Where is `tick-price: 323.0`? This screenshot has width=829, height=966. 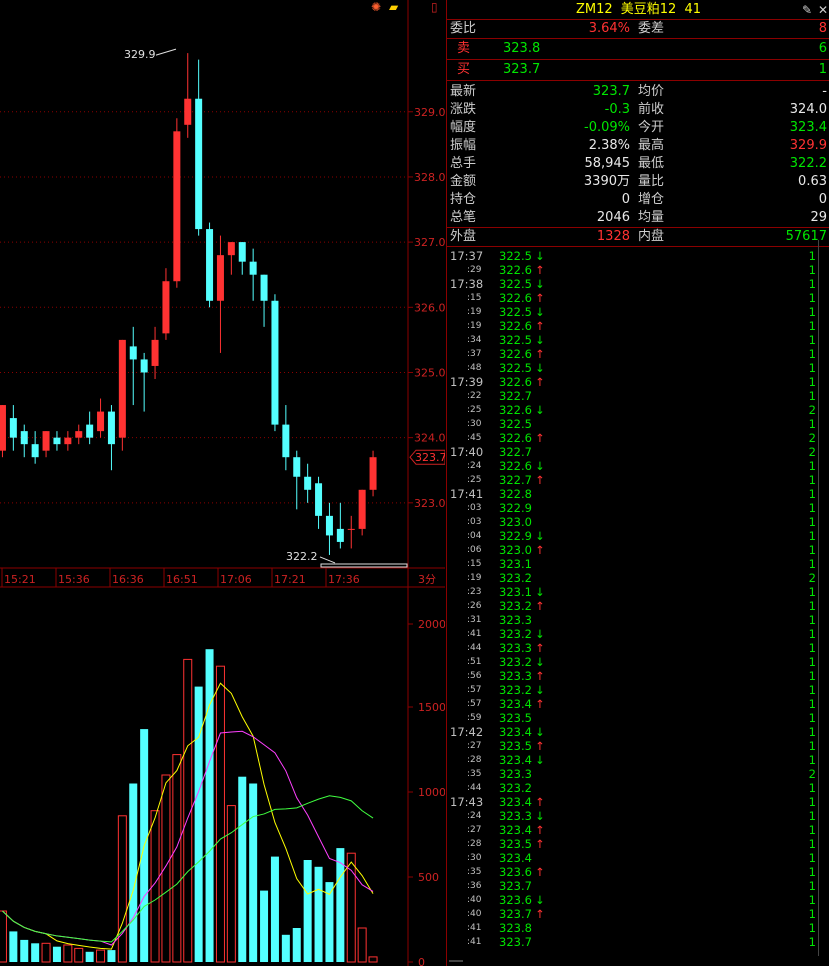
tick-price: 323.0 is located at coordinates (515, 522).